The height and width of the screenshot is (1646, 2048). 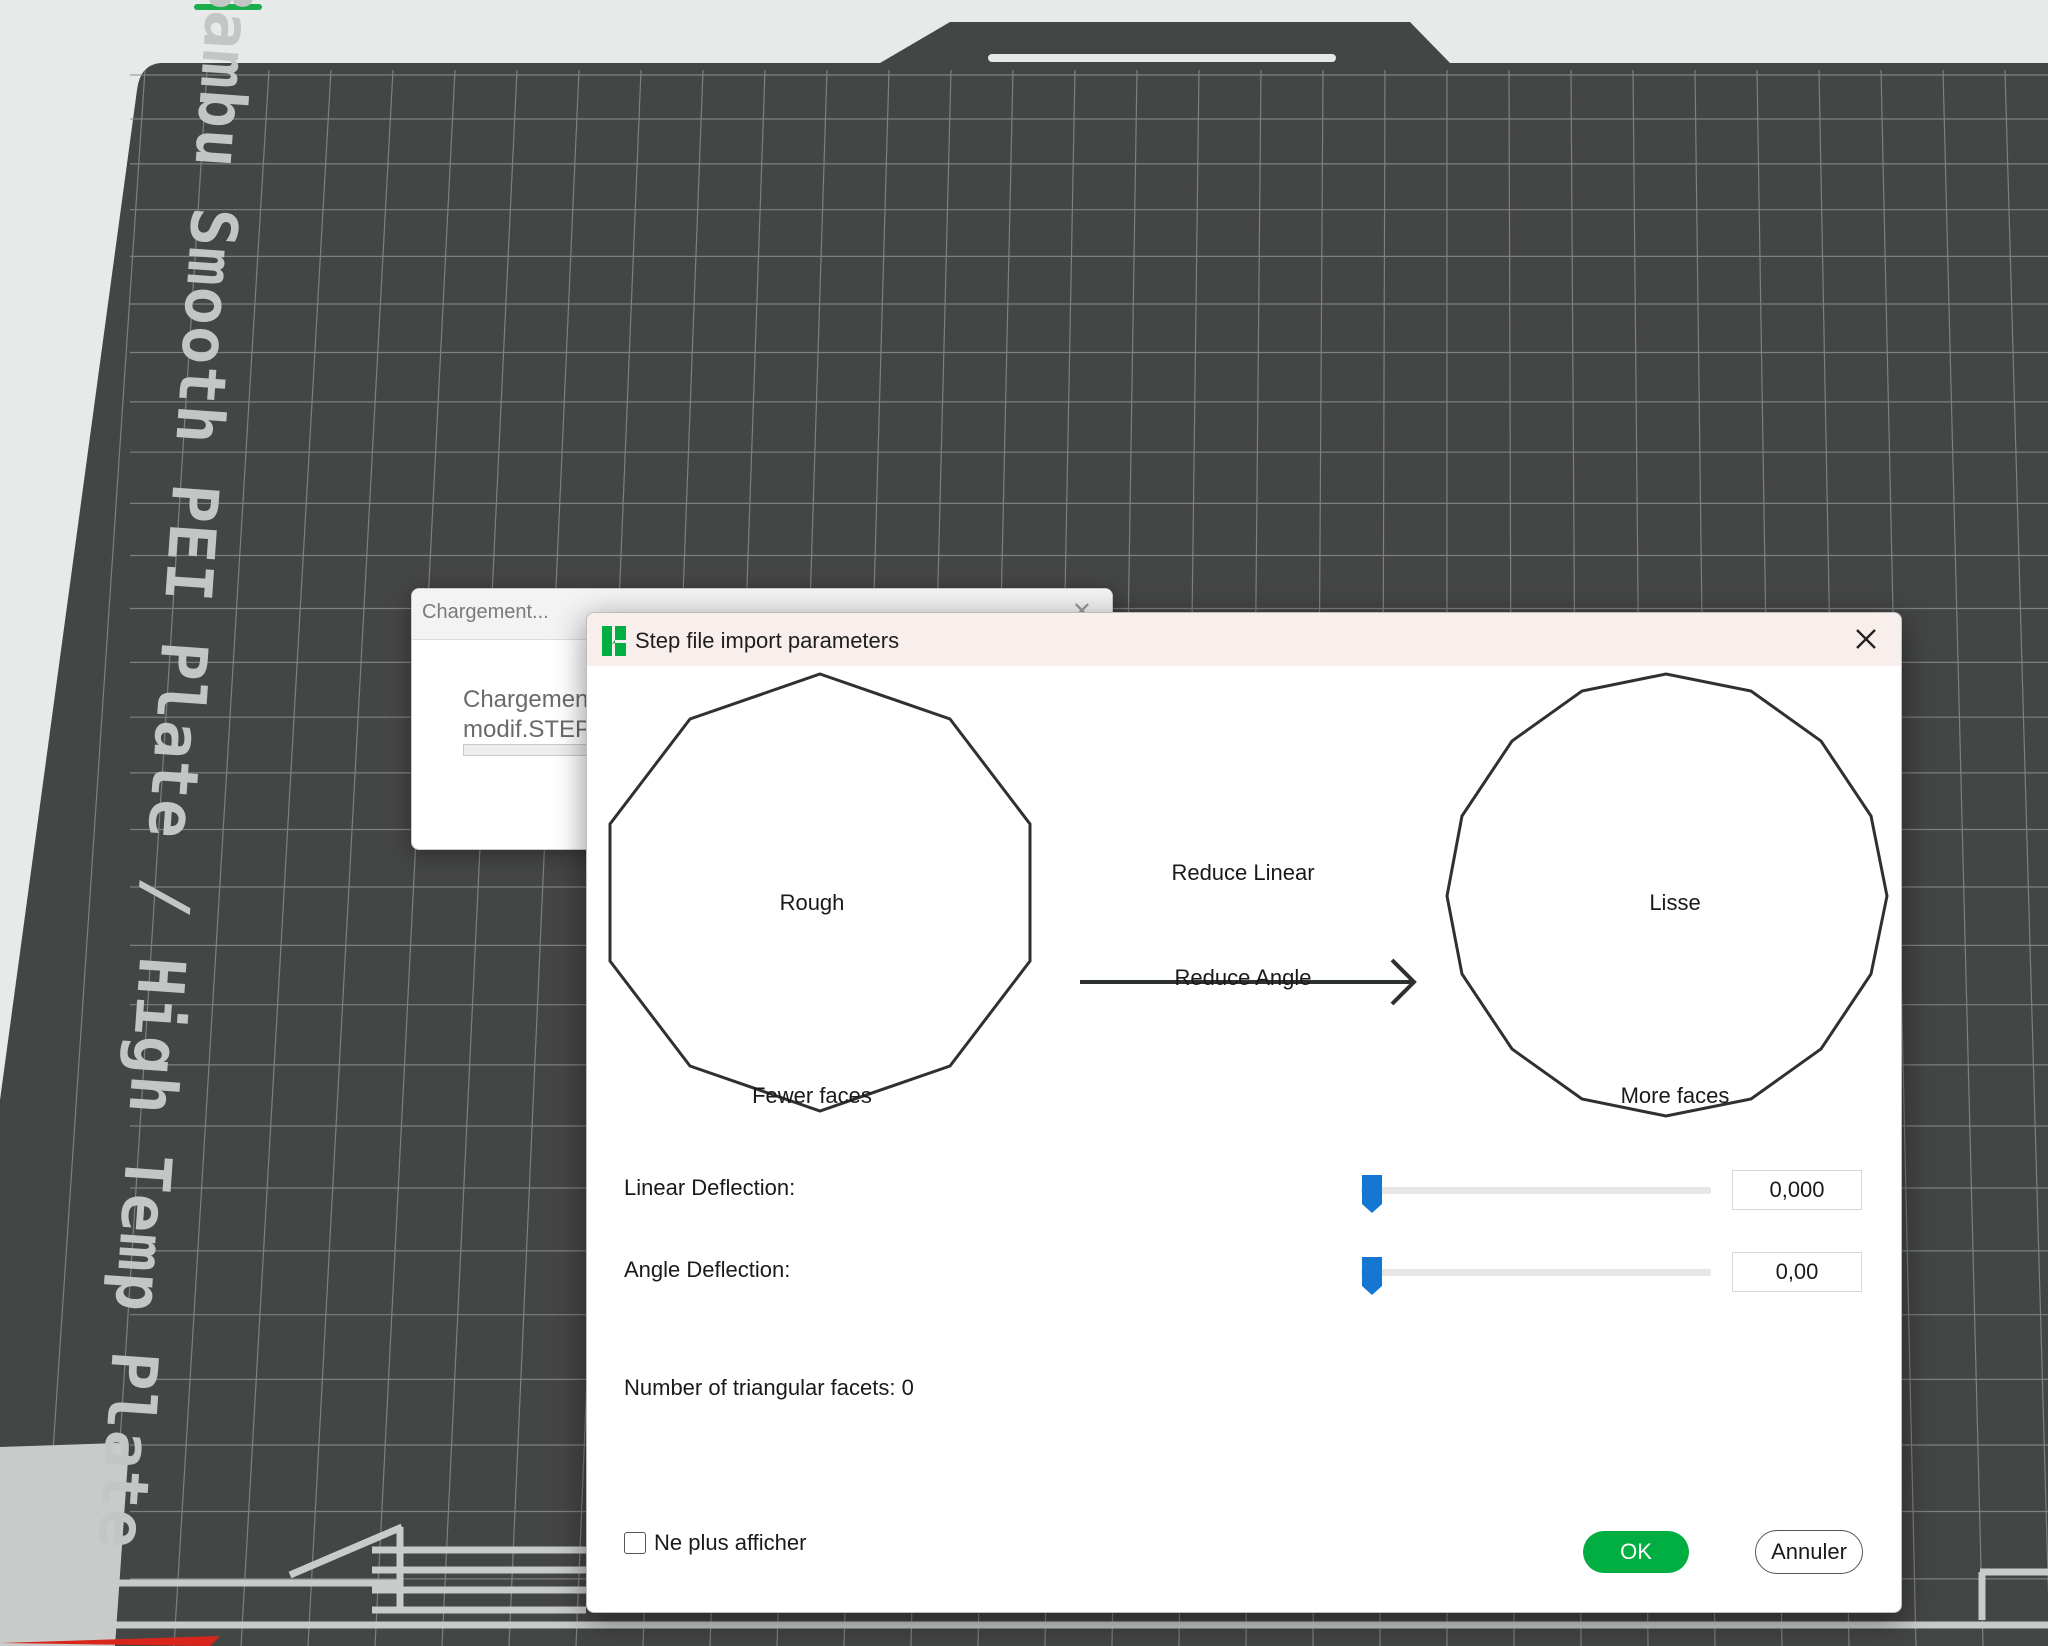 I want to click on checkbox-box, so click(x=635, y=1543).